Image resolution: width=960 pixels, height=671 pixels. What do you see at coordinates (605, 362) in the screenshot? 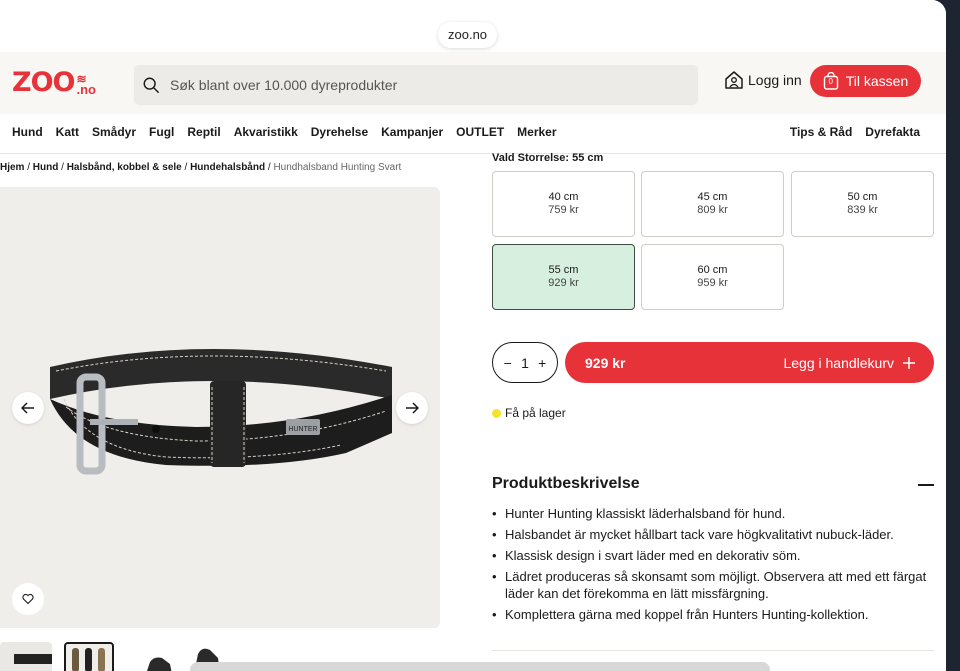
I see `cart-price: 929 kr` at bounding box center [605, 362].